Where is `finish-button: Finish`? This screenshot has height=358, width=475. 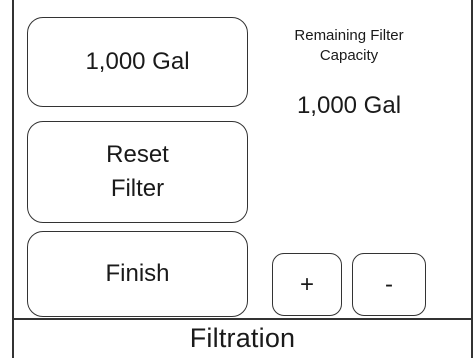 finish-button: Finish is located at coordinates (137, 274).